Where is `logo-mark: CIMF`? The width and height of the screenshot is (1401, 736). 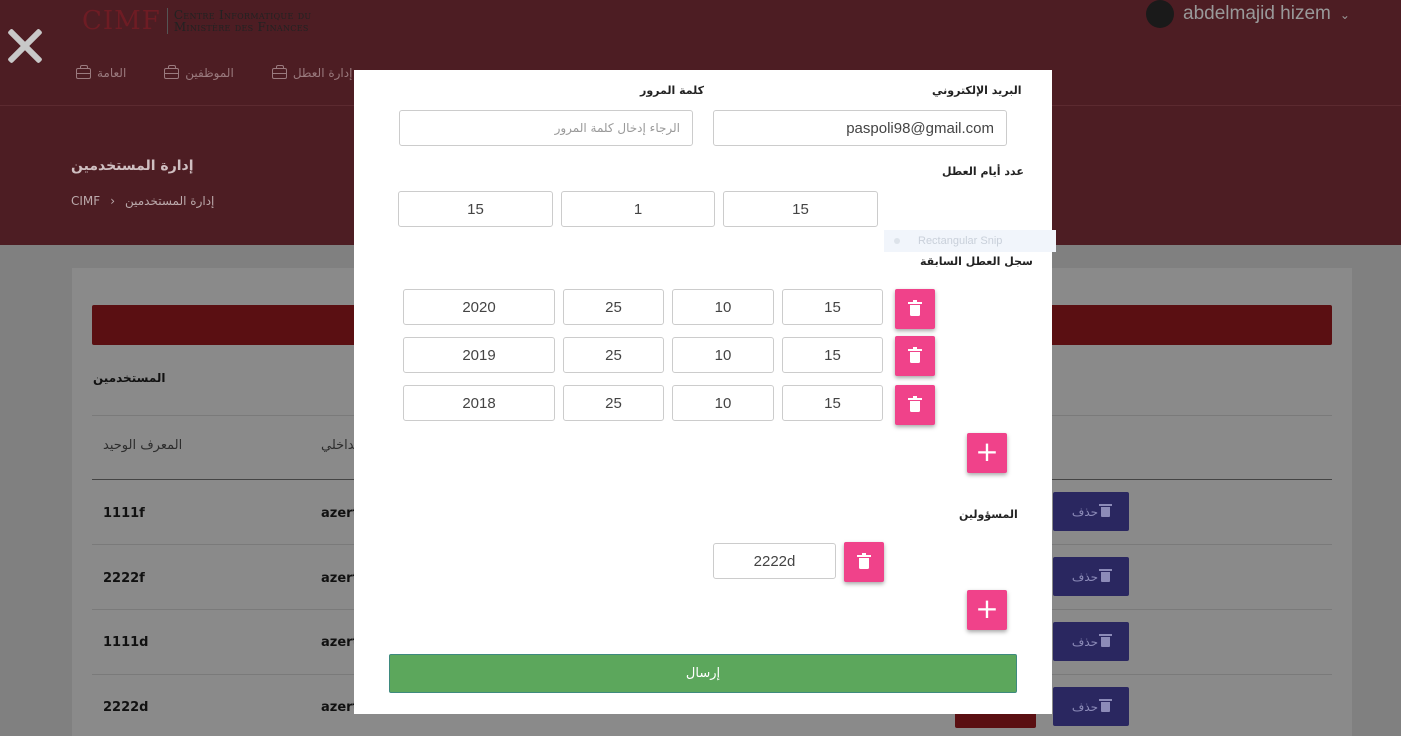
logo-mark: CIMF is located at coordinates (121, 21).